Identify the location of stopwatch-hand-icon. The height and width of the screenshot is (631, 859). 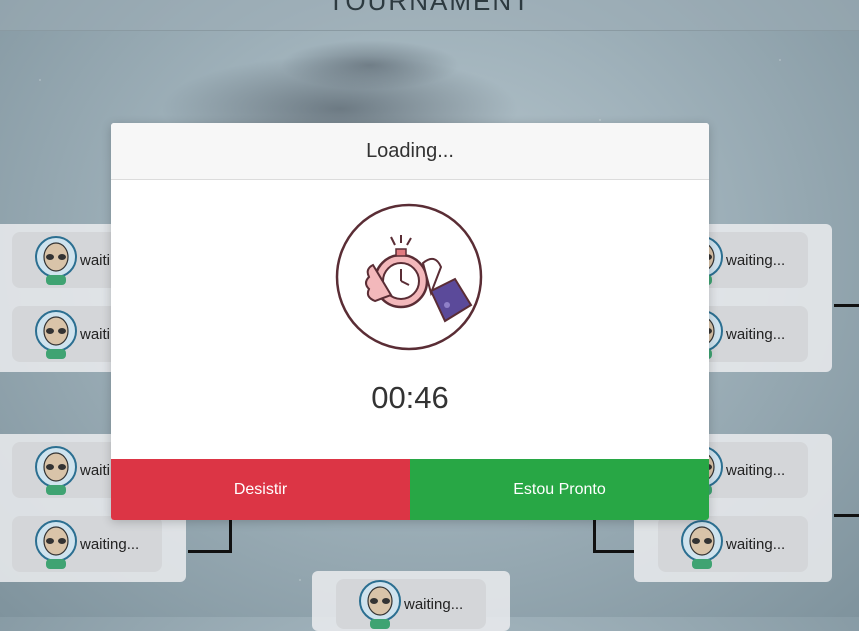
(409, 277).